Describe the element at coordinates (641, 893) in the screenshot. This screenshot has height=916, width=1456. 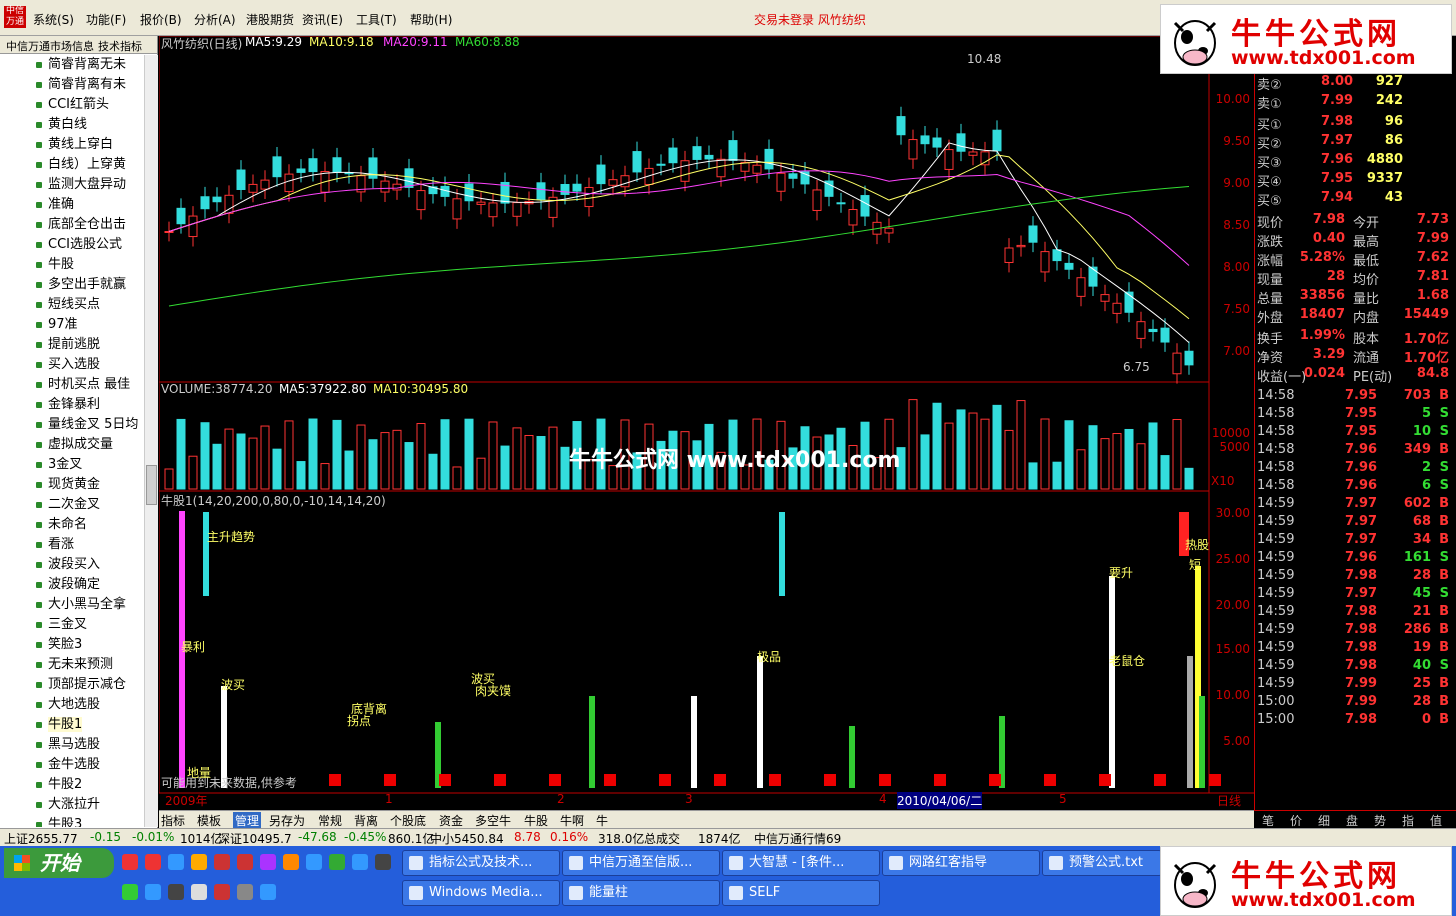
I see `task-button: 能量柱` at that location.